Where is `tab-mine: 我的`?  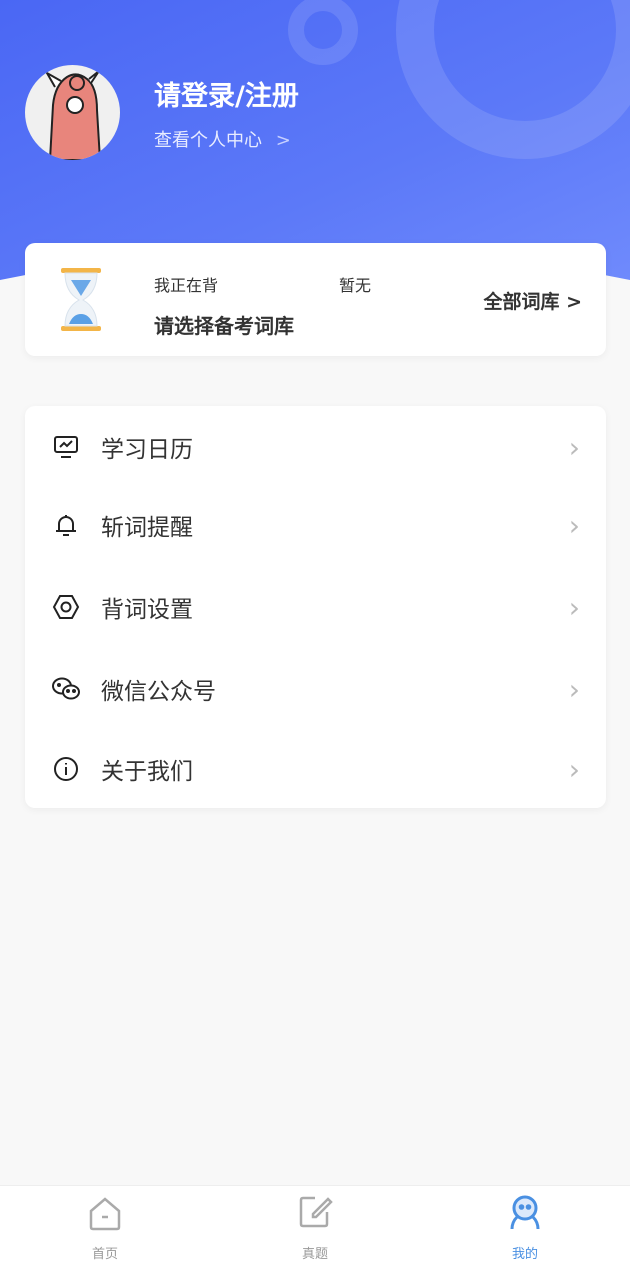
tab-mine: 我的 is located at coordinates (525, 1224).